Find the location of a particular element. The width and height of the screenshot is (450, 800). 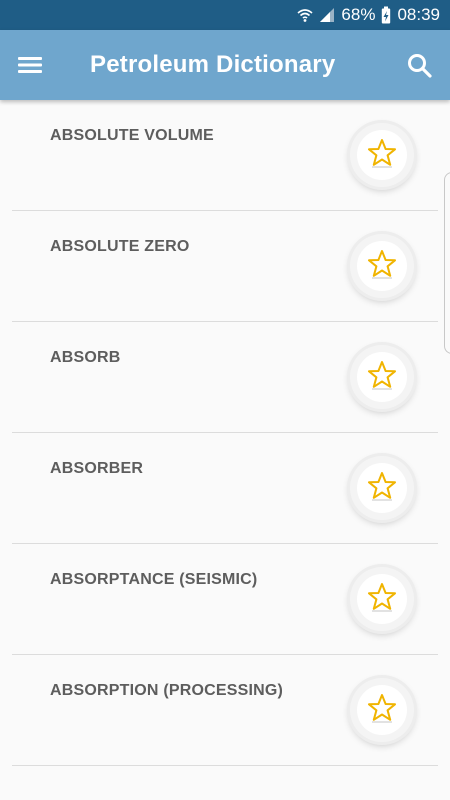

list-item: ABSORPTANCE (SEISMIC) is located at coordinates (225, 599).